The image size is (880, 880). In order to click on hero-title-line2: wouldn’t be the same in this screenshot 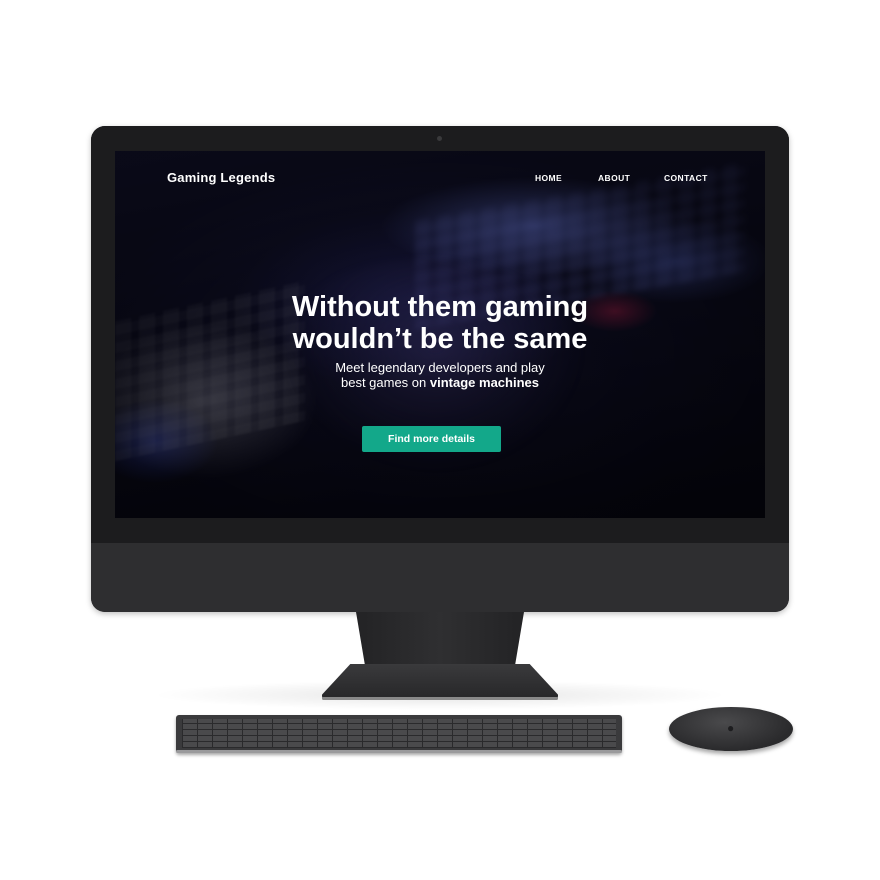, I will do `click(440, 339)`.